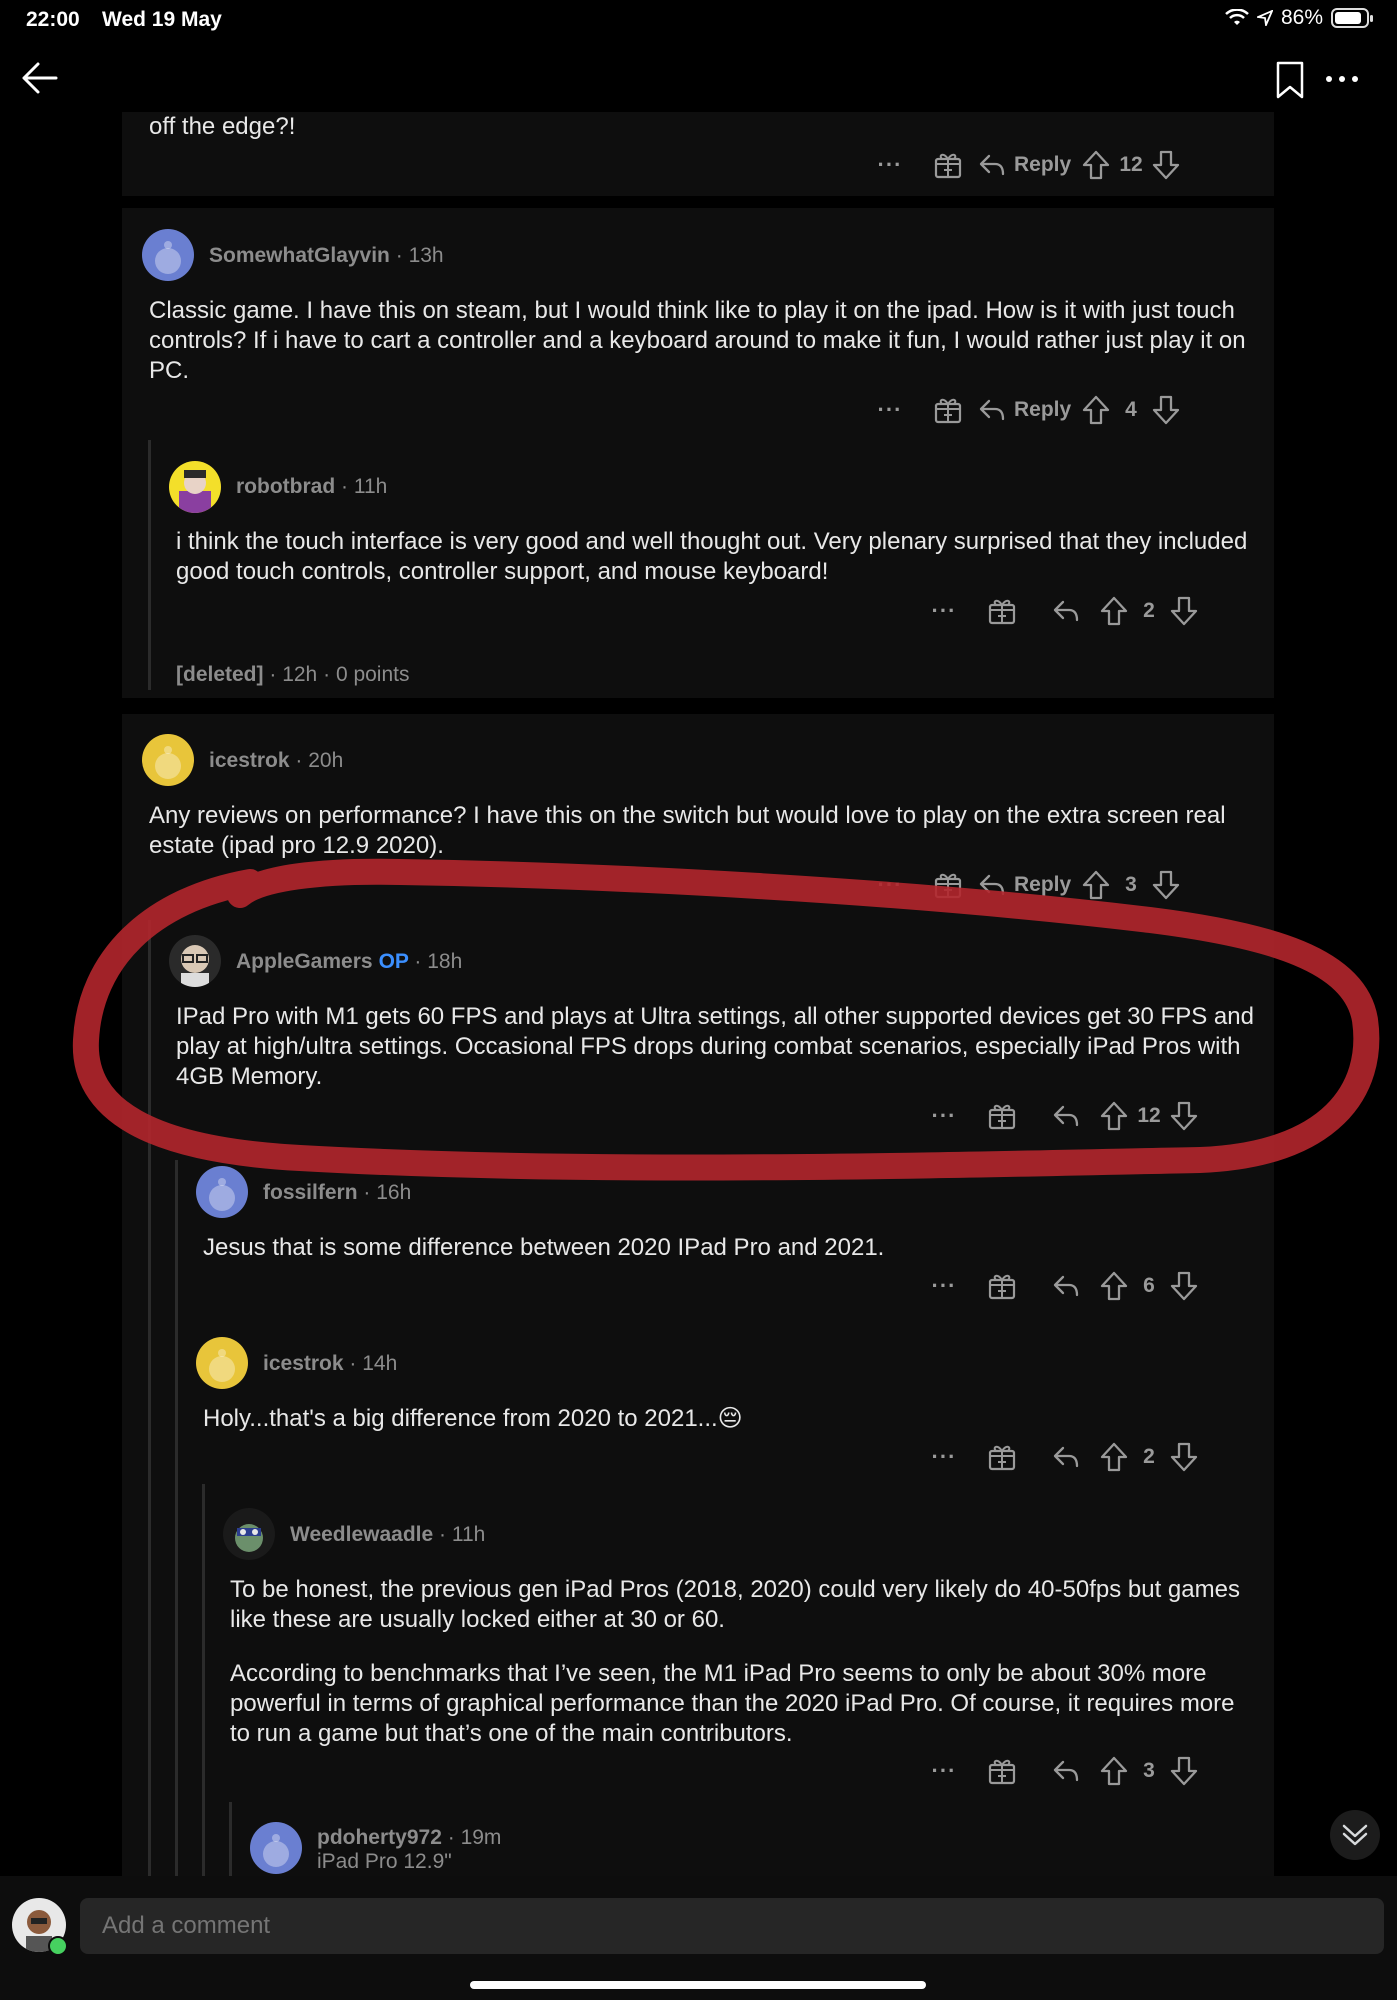 Image resolution: width=1397 pixels, height=2000 pixels. I want to click on comment-actions: ··· Reply 4, so click(1021, 410).